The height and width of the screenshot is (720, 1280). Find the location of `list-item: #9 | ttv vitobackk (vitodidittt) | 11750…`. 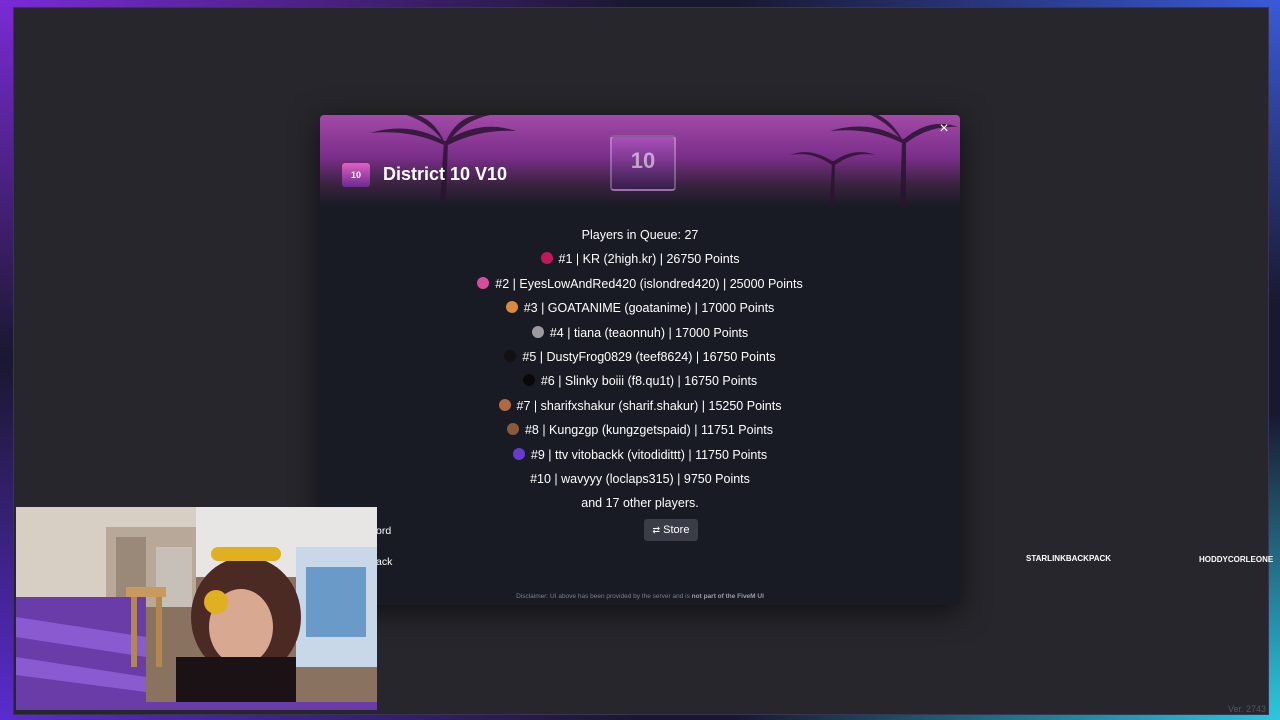

list-item: #9 | ttv vitobackk (vitodidittt) | 11750… is located at coordinates (640, 455).